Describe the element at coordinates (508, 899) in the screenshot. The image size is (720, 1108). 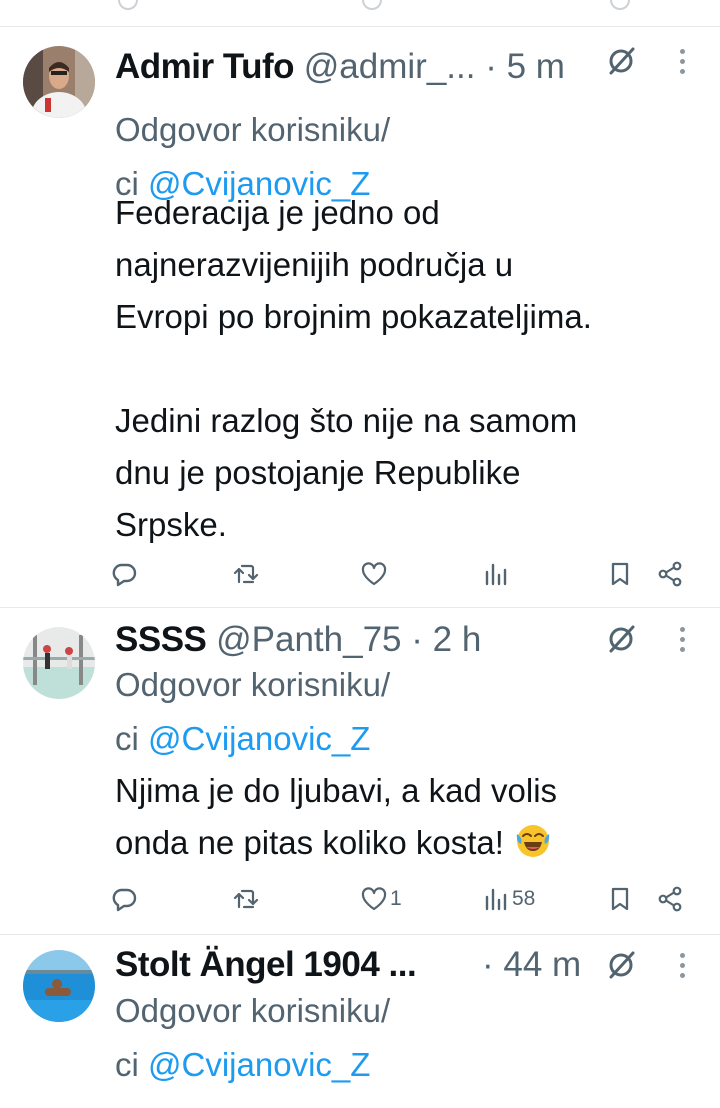
I see `views-button: 58` at that location.